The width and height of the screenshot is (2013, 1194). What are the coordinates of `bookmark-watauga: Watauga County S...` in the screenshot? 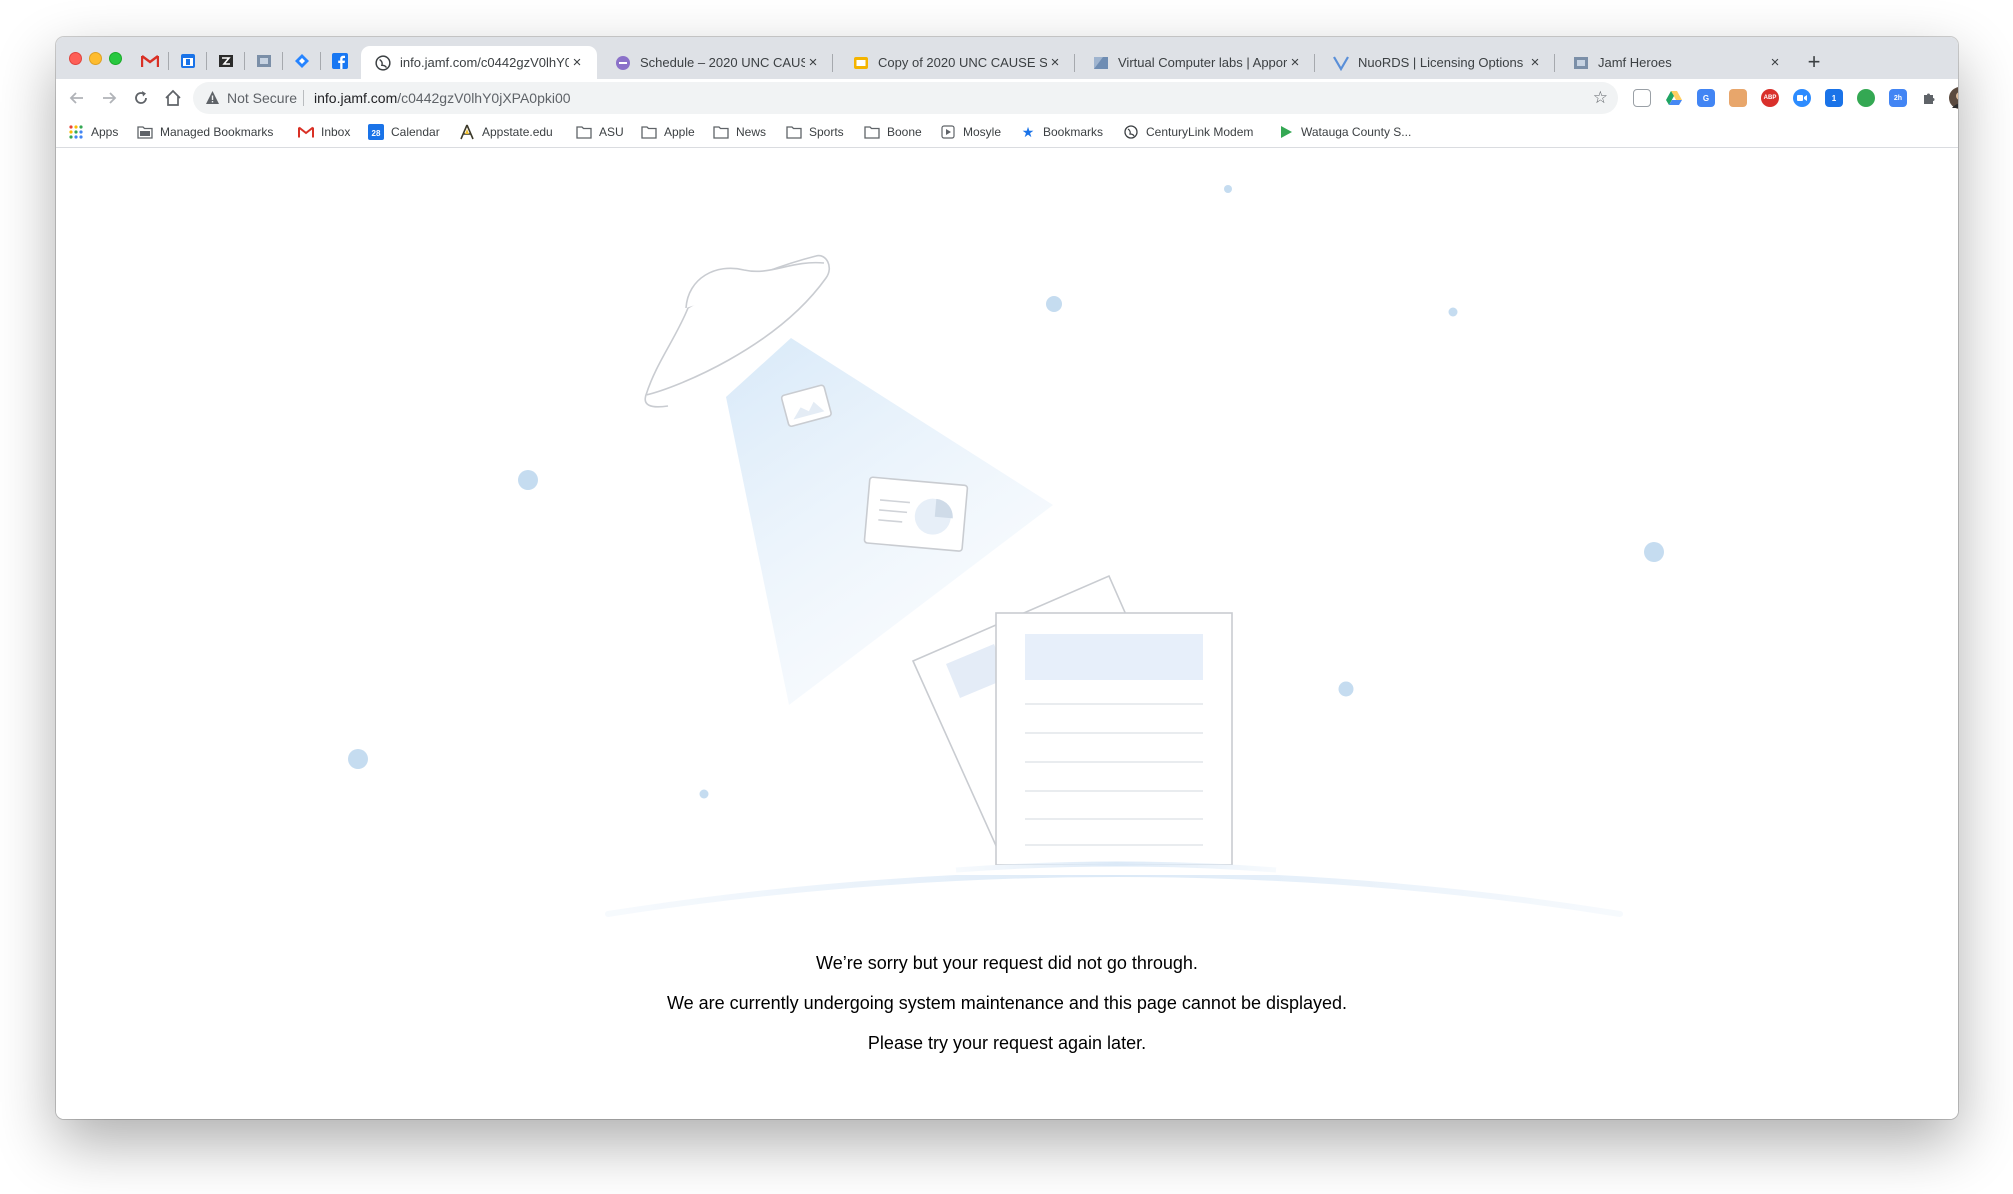 It's located at (1344, 132).